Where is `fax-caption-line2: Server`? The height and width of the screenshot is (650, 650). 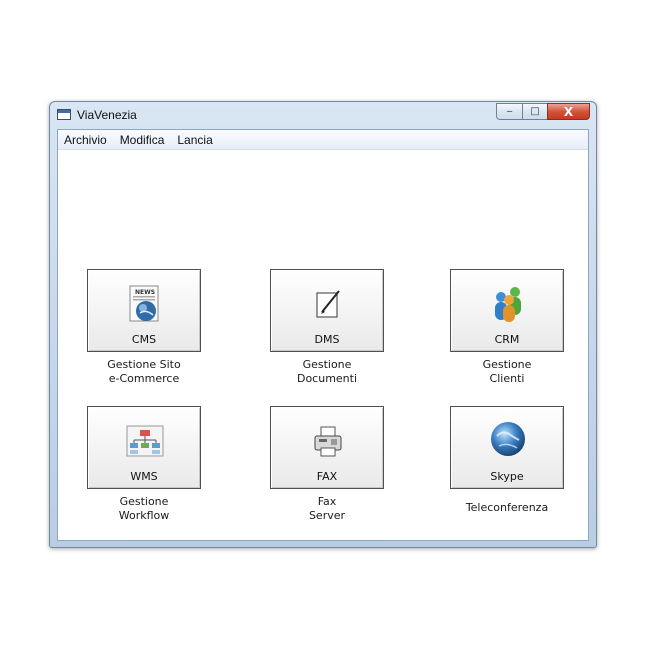 fax-caption-line2: Server is located at coordinates (327, 515).